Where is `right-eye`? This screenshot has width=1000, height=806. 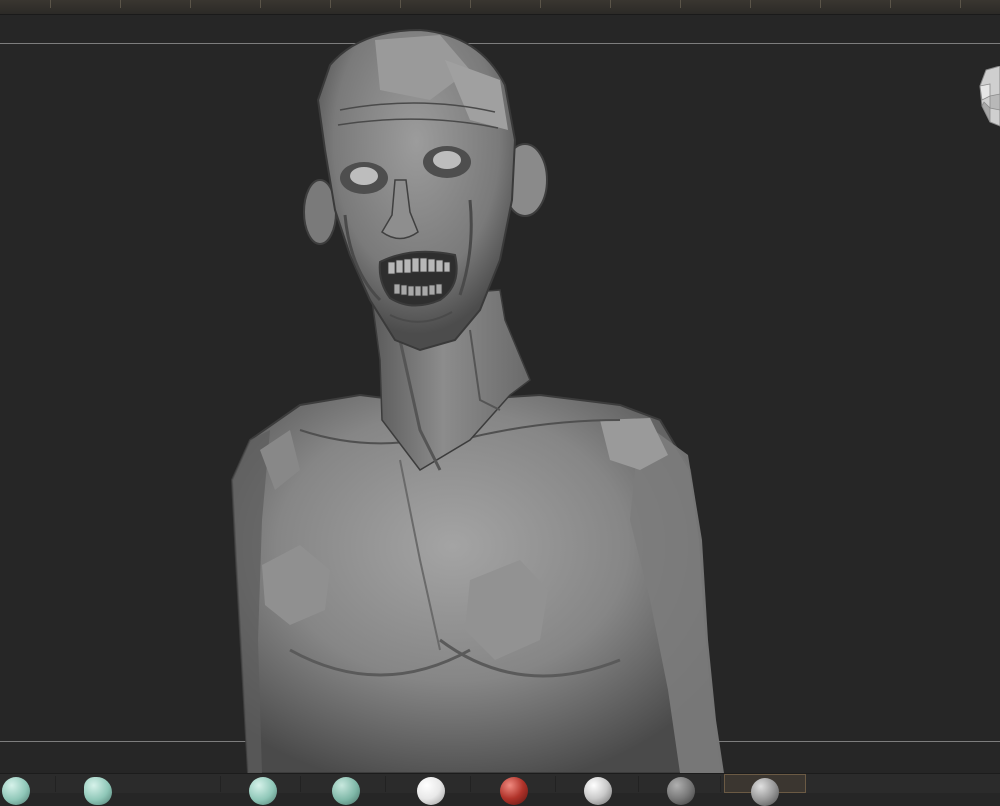 right-eye is located at coordinates (447, 160).